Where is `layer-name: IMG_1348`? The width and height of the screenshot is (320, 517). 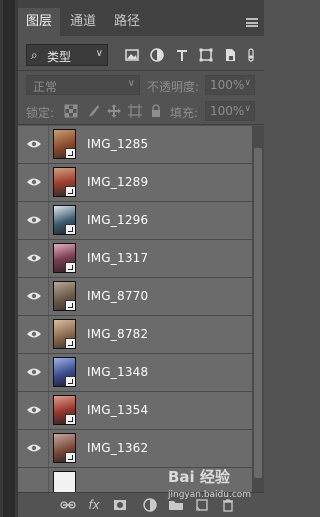 layer-name: IMG_1348 is located at coordinates (118, 372).